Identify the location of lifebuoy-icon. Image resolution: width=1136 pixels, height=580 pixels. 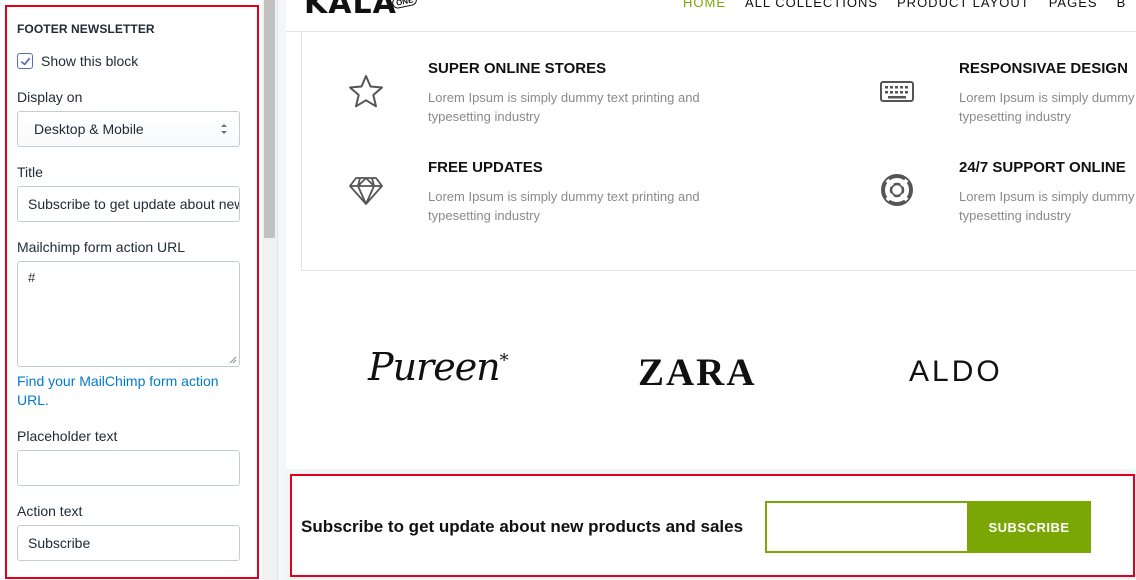
(897, 190).